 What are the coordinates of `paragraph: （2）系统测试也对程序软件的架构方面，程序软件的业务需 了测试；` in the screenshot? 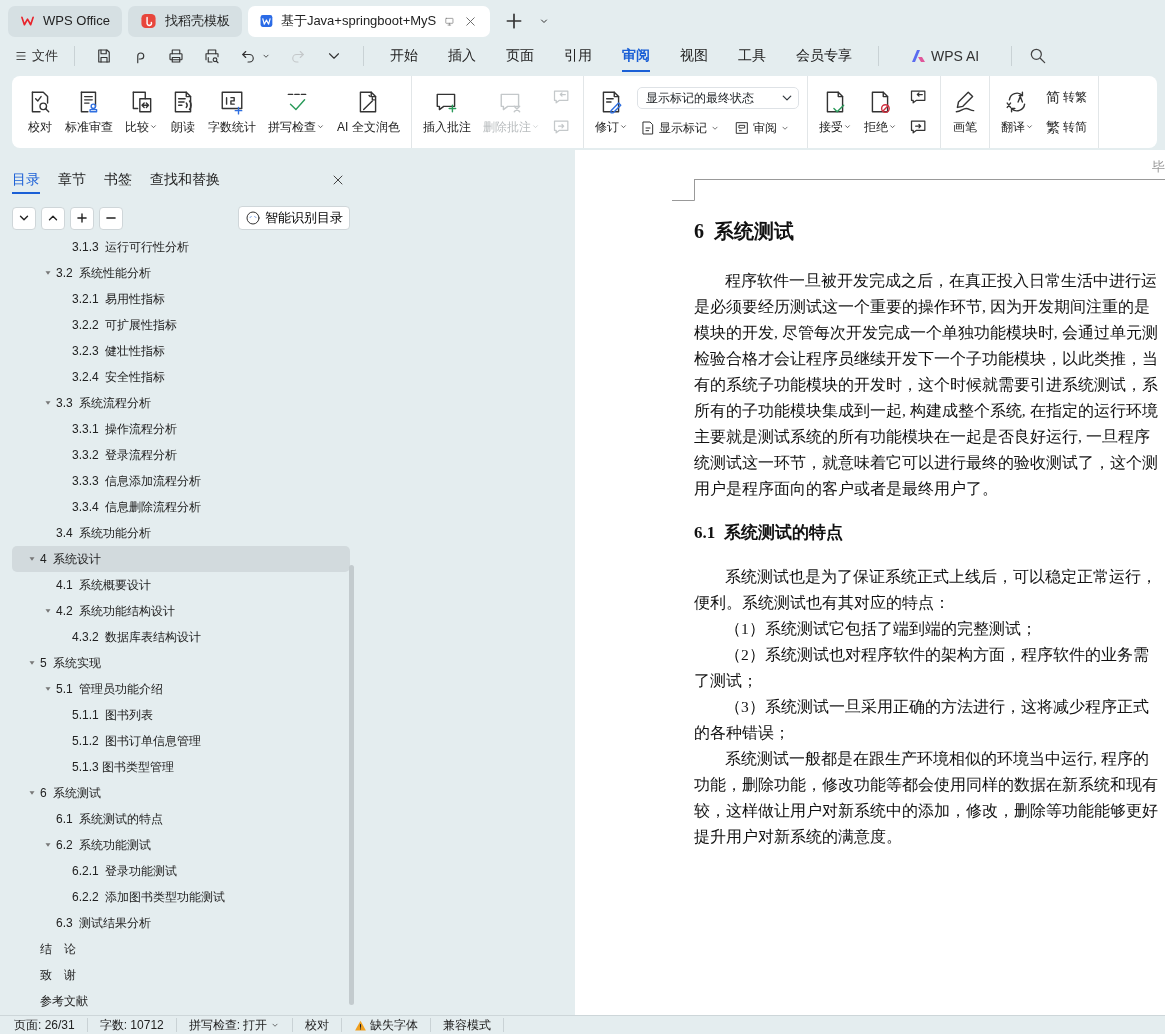 It's located at (921, 667).